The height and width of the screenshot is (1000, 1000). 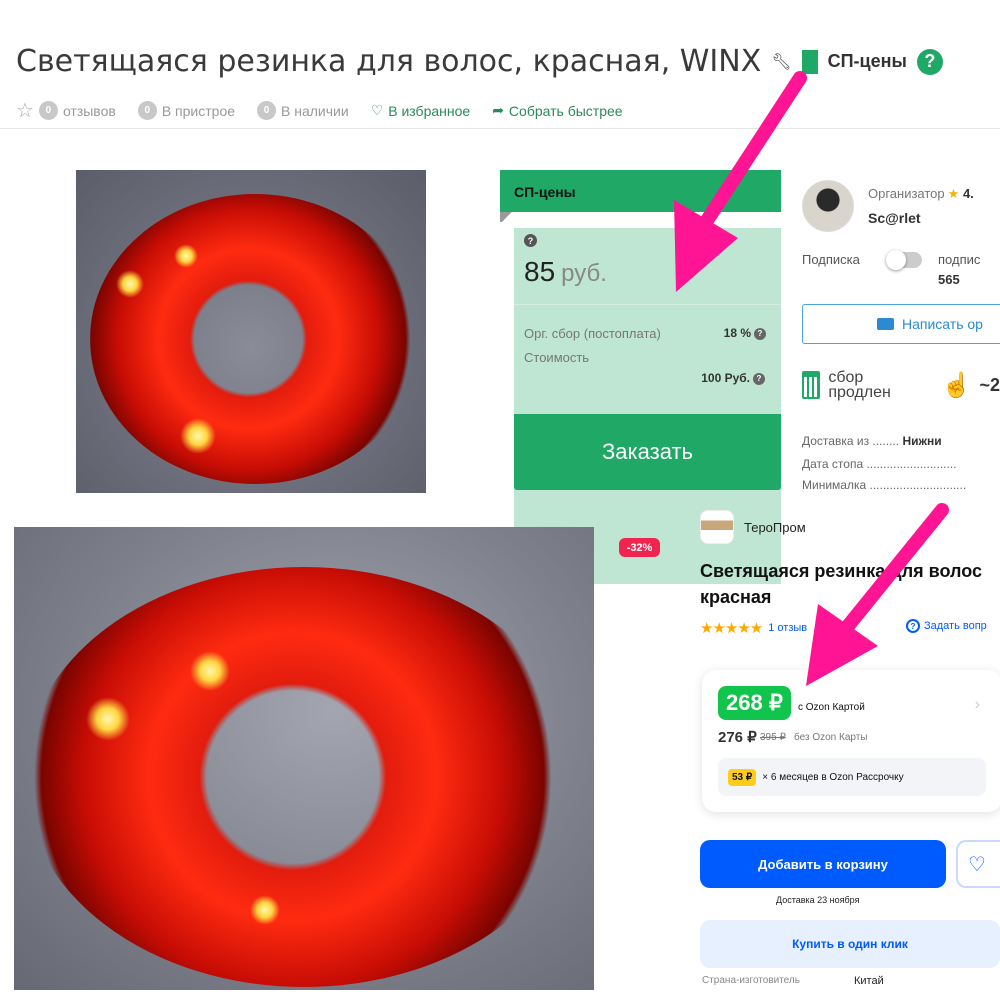 I want to click on price-help-icon: ?, so click(x=530, y=240).